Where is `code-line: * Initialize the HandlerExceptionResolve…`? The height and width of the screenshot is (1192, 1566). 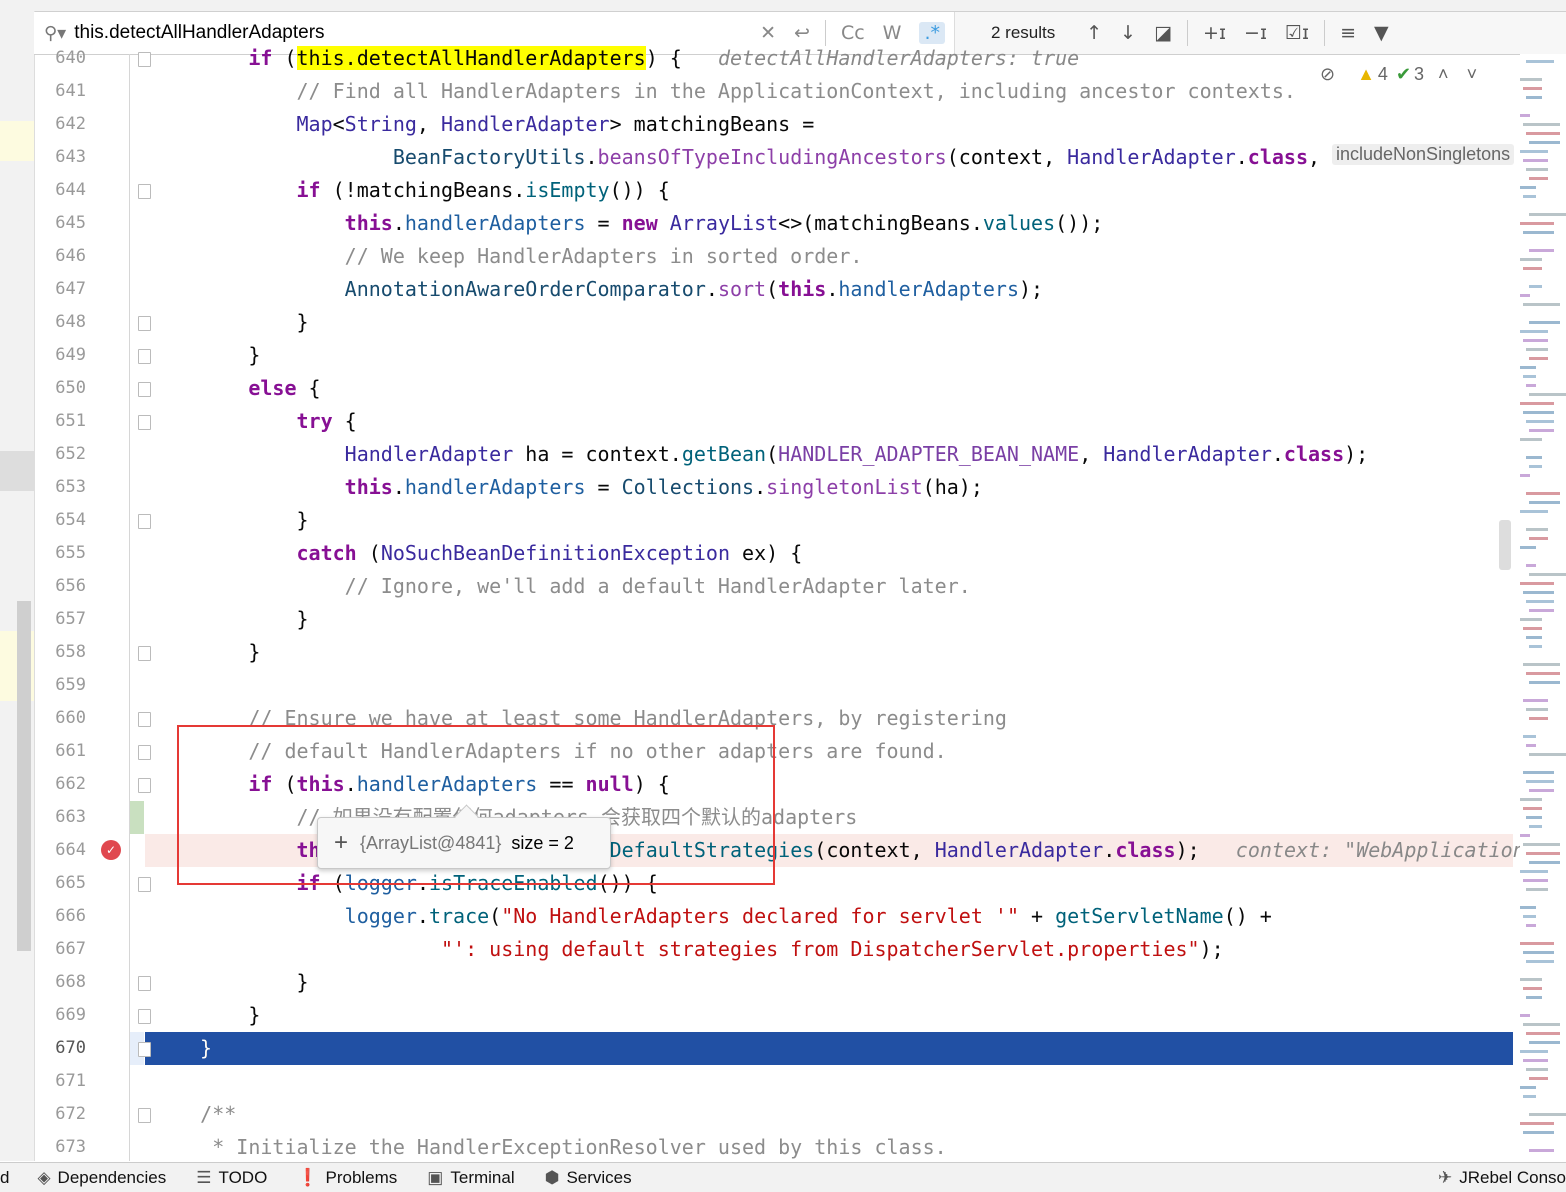 code-line: * Initialize the HandlerExceptionResolve… is located at coordinates (549, 1147).